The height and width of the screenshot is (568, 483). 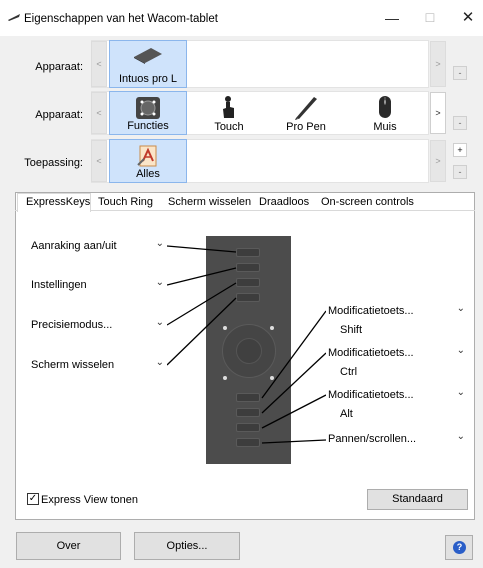 I want to click on modifier-value: Ctrl, so click(x=349, y=372).